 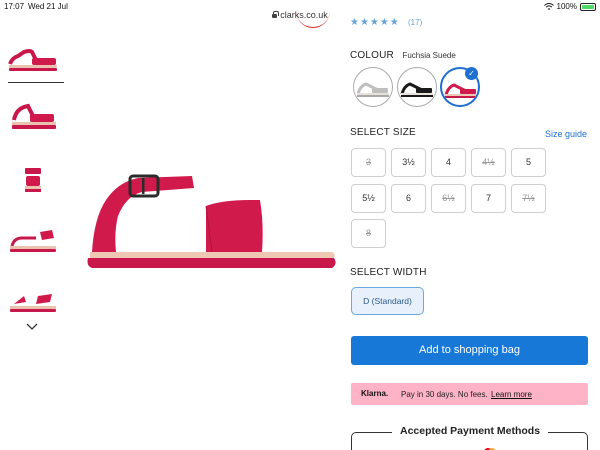 I want to click on thumbnail-top-view, so click(x=33, y=242).